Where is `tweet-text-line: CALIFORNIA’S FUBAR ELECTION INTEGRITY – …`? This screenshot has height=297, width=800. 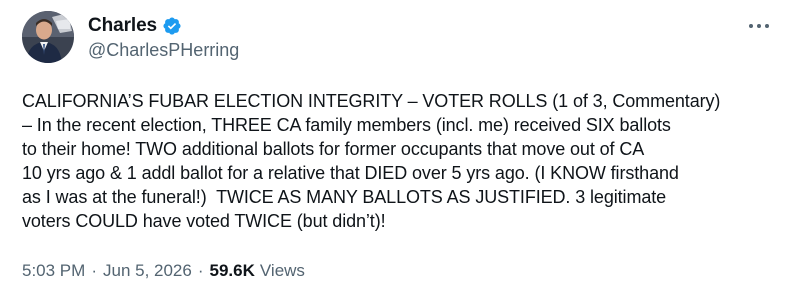 tweet-text-line: CALIFORNIA’S FUBAR ELECTION INTEGRITY – … is located at coordinates (371, 101).